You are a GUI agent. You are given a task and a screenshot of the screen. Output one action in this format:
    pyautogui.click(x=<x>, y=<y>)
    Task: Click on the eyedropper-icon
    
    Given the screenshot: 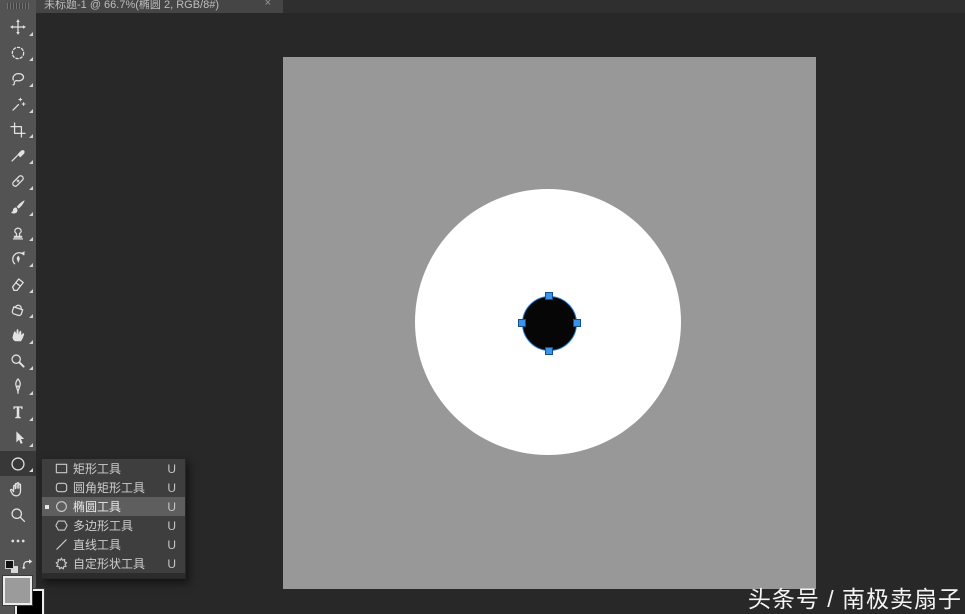 What is the action you would take?
    pyautogui.click(x=18, y=156)
    